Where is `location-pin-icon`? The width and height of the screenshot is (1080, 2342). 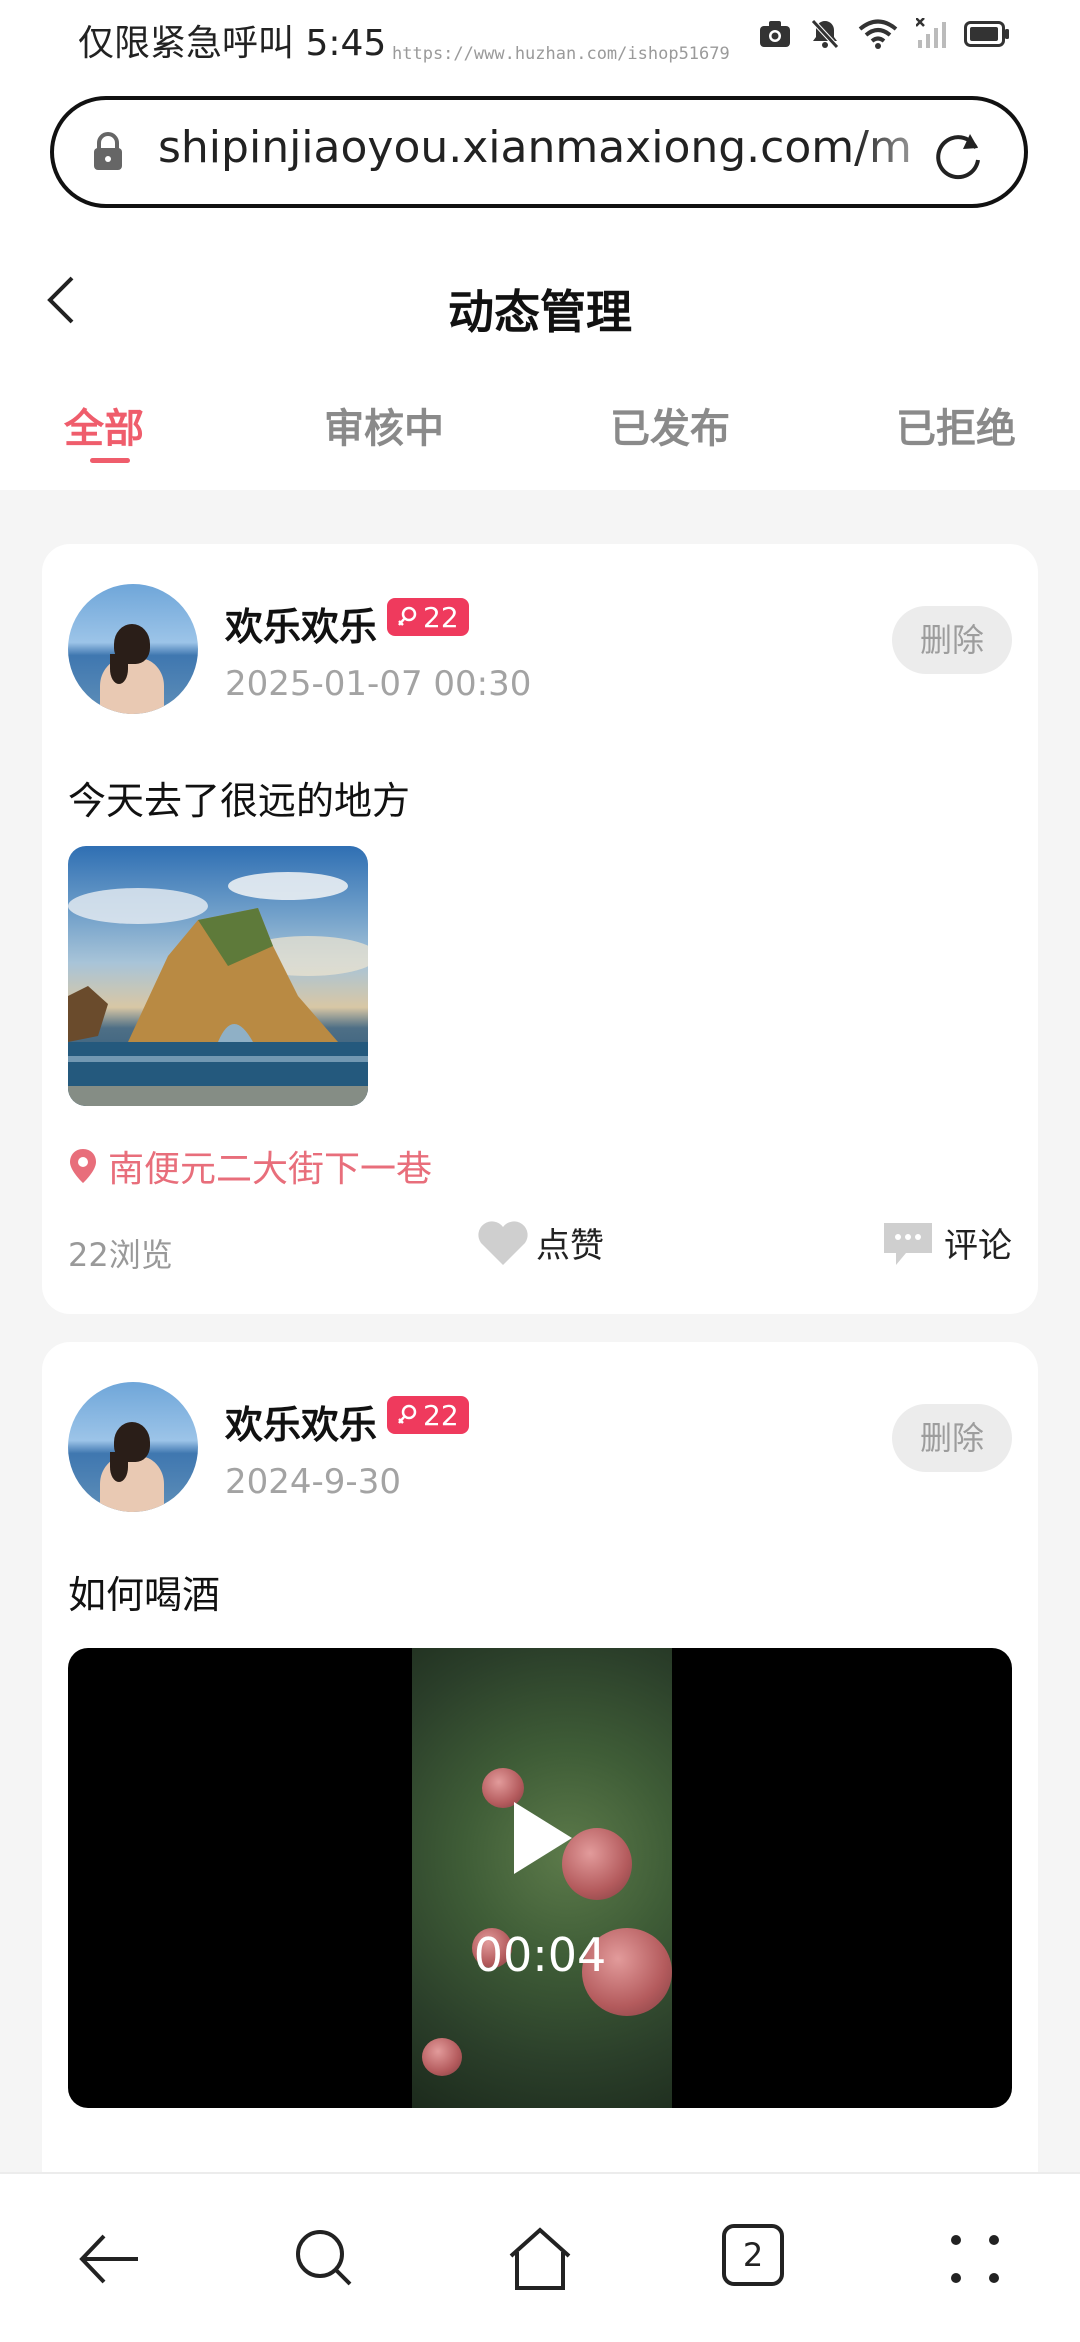 location-pin-icon is located at coordinates (83, 1166).